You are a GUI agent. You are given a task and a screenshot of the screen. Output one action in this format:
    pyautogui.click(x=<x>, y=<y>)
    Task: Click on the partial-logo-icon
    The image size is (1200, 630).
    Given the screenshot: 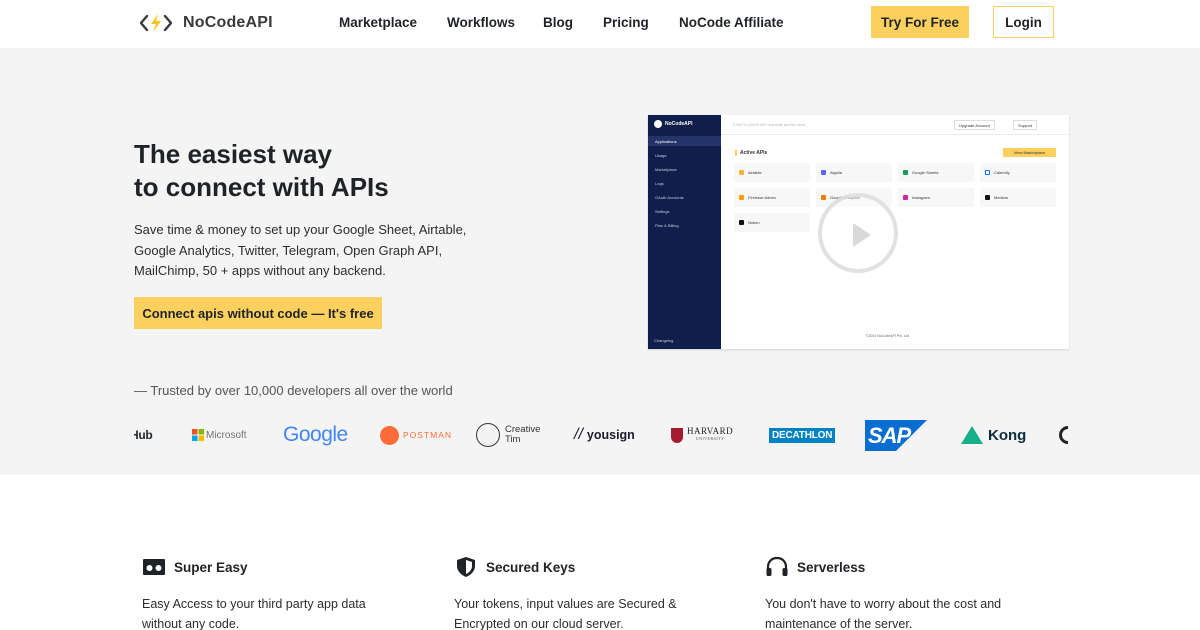 What is the action you would take?
    pyautogui.click(x=1063, y=435)
    